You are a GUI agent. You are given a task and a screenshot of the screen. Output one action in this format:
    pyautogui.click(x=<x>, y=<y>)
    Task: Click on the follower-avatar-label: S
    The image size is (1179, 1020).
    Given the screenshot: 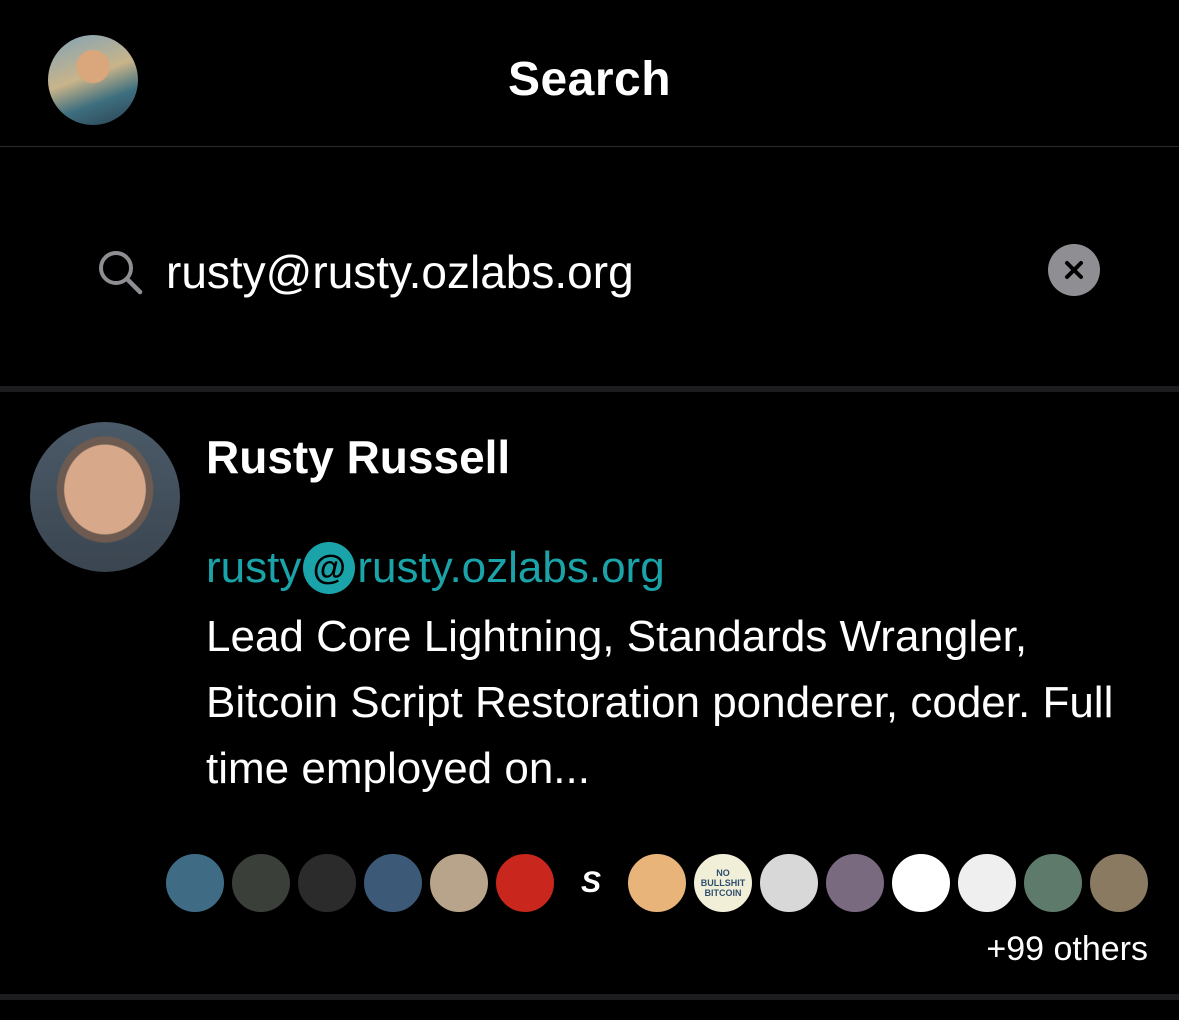 What is the action you would take?
    pyautogui.click(x=590, y=882)
    